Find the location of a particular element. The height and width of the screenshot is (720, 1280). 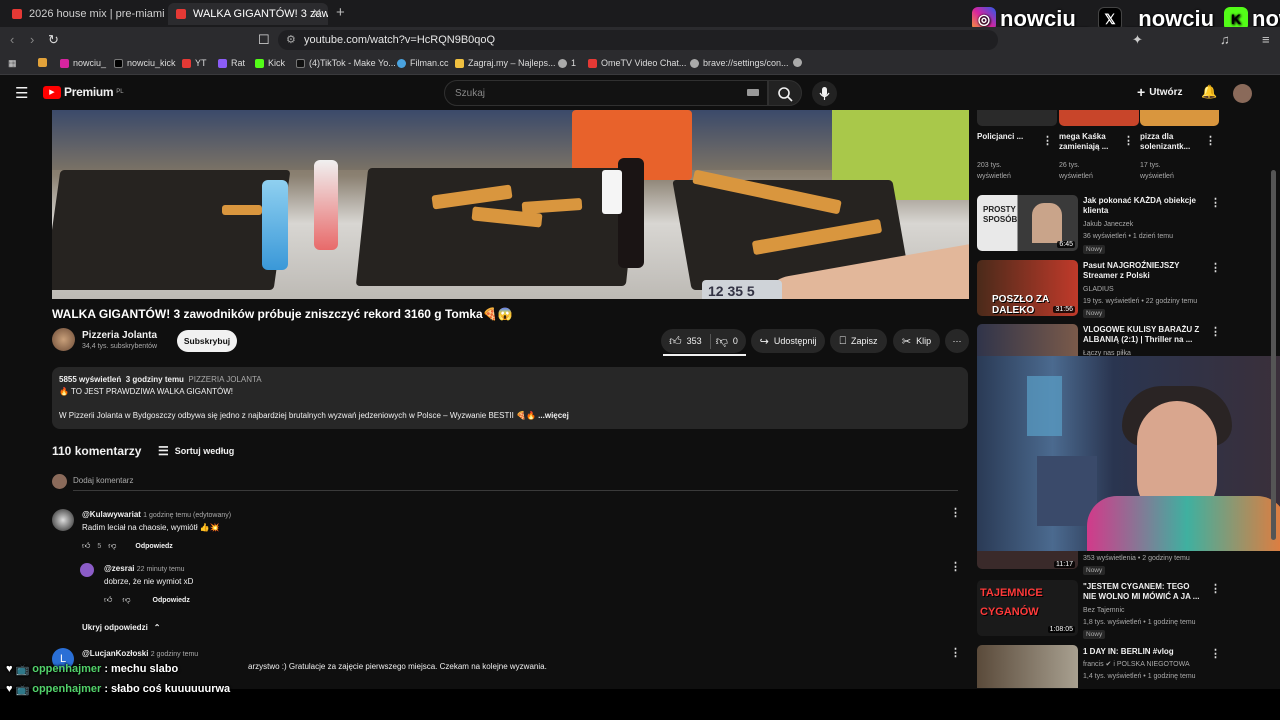

related-thumbnail: PROSTY SPOSÓB 6:45 is located at coordinates (1027, 223).